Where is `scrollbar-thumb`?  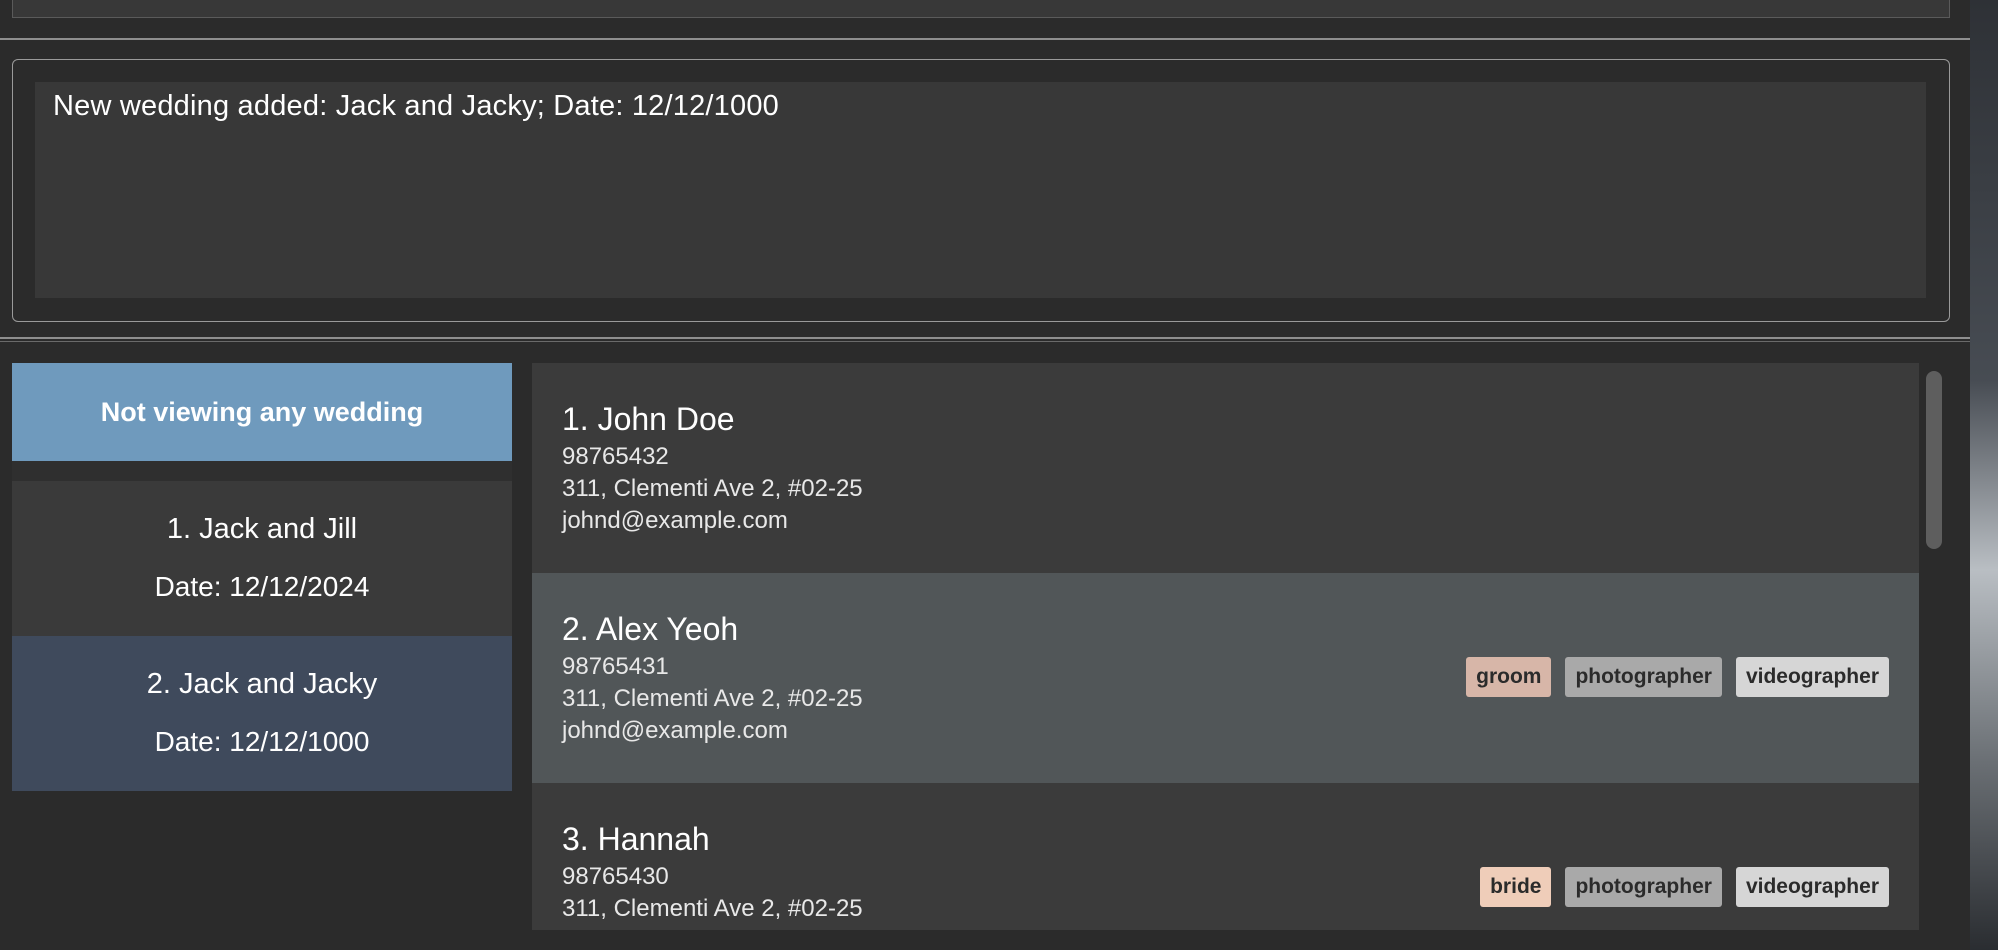
scrollbar-thumb is located at coordinates (1934, 460).